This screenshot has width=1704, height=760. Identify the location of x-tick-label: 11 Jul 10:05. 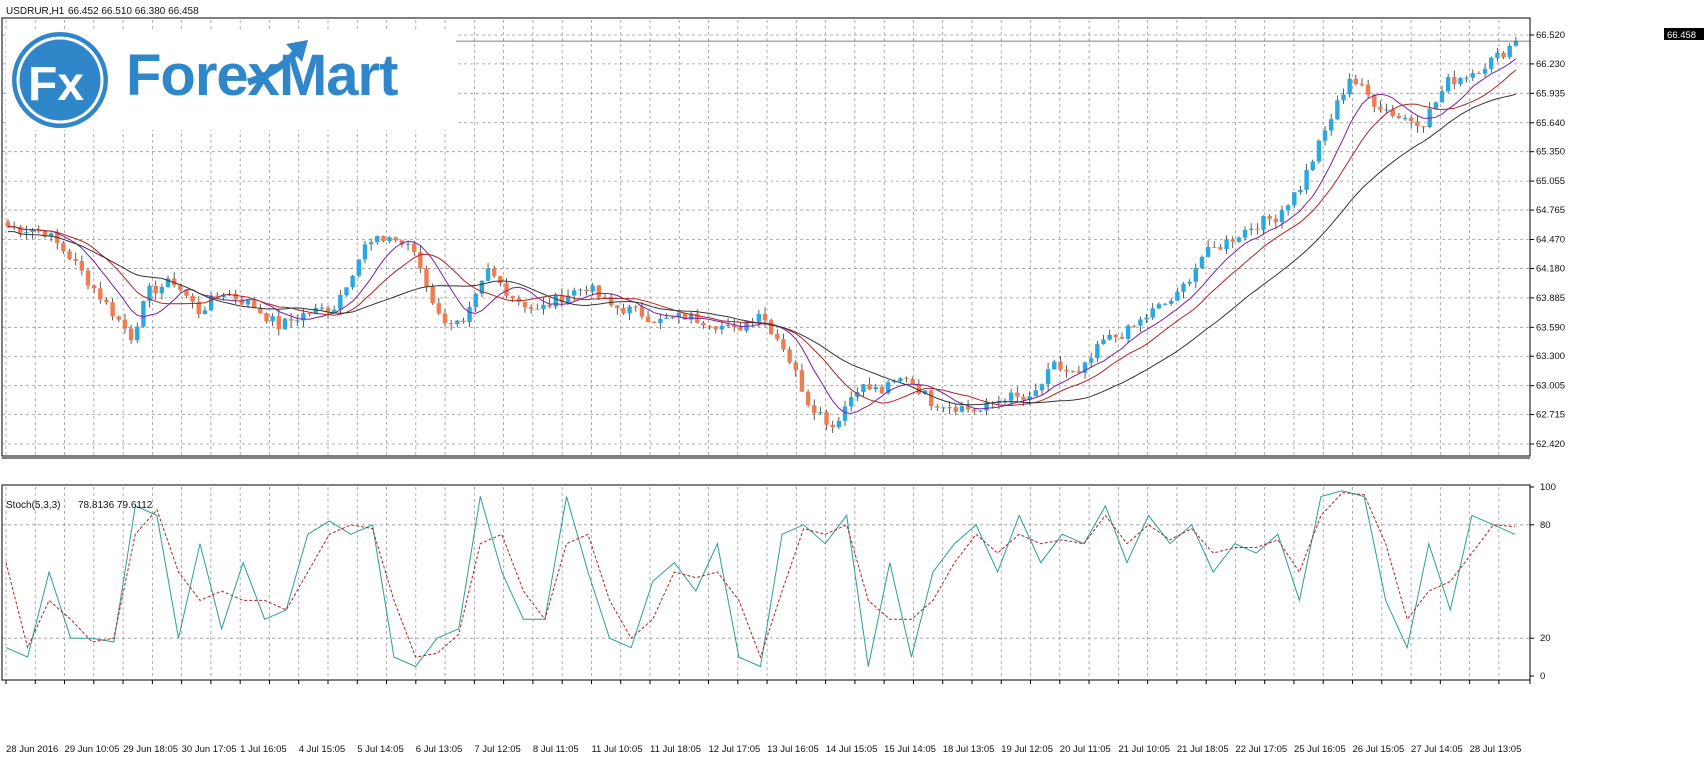
(616, 749).